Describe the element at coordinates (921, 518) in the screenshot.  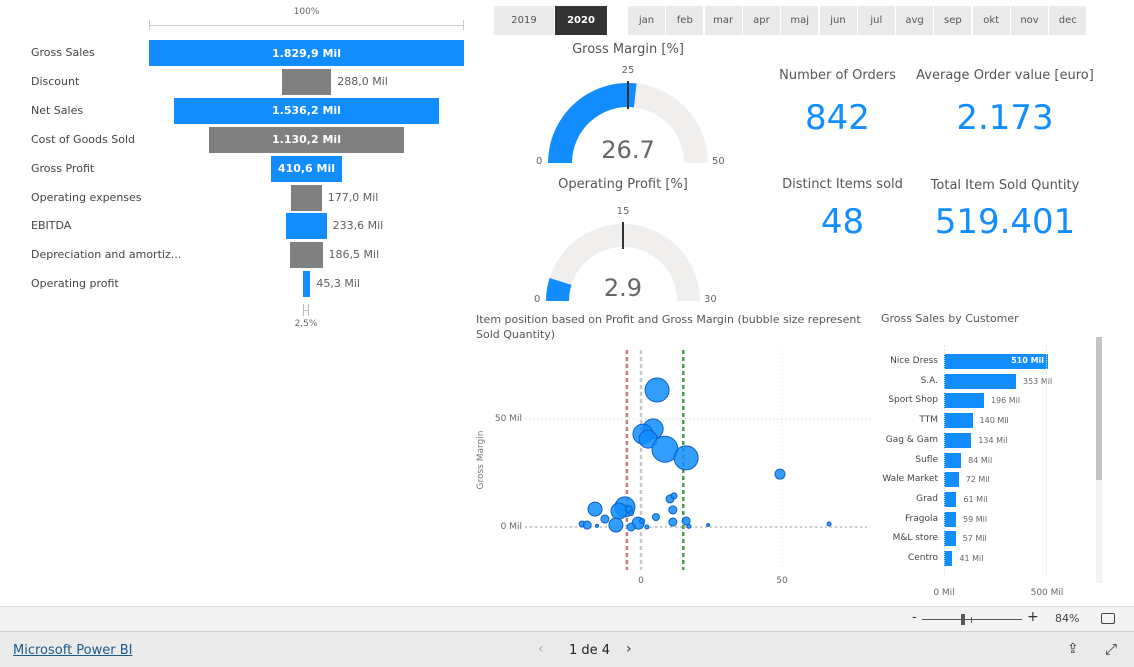
I see `customer-label: Fragola` at that location.